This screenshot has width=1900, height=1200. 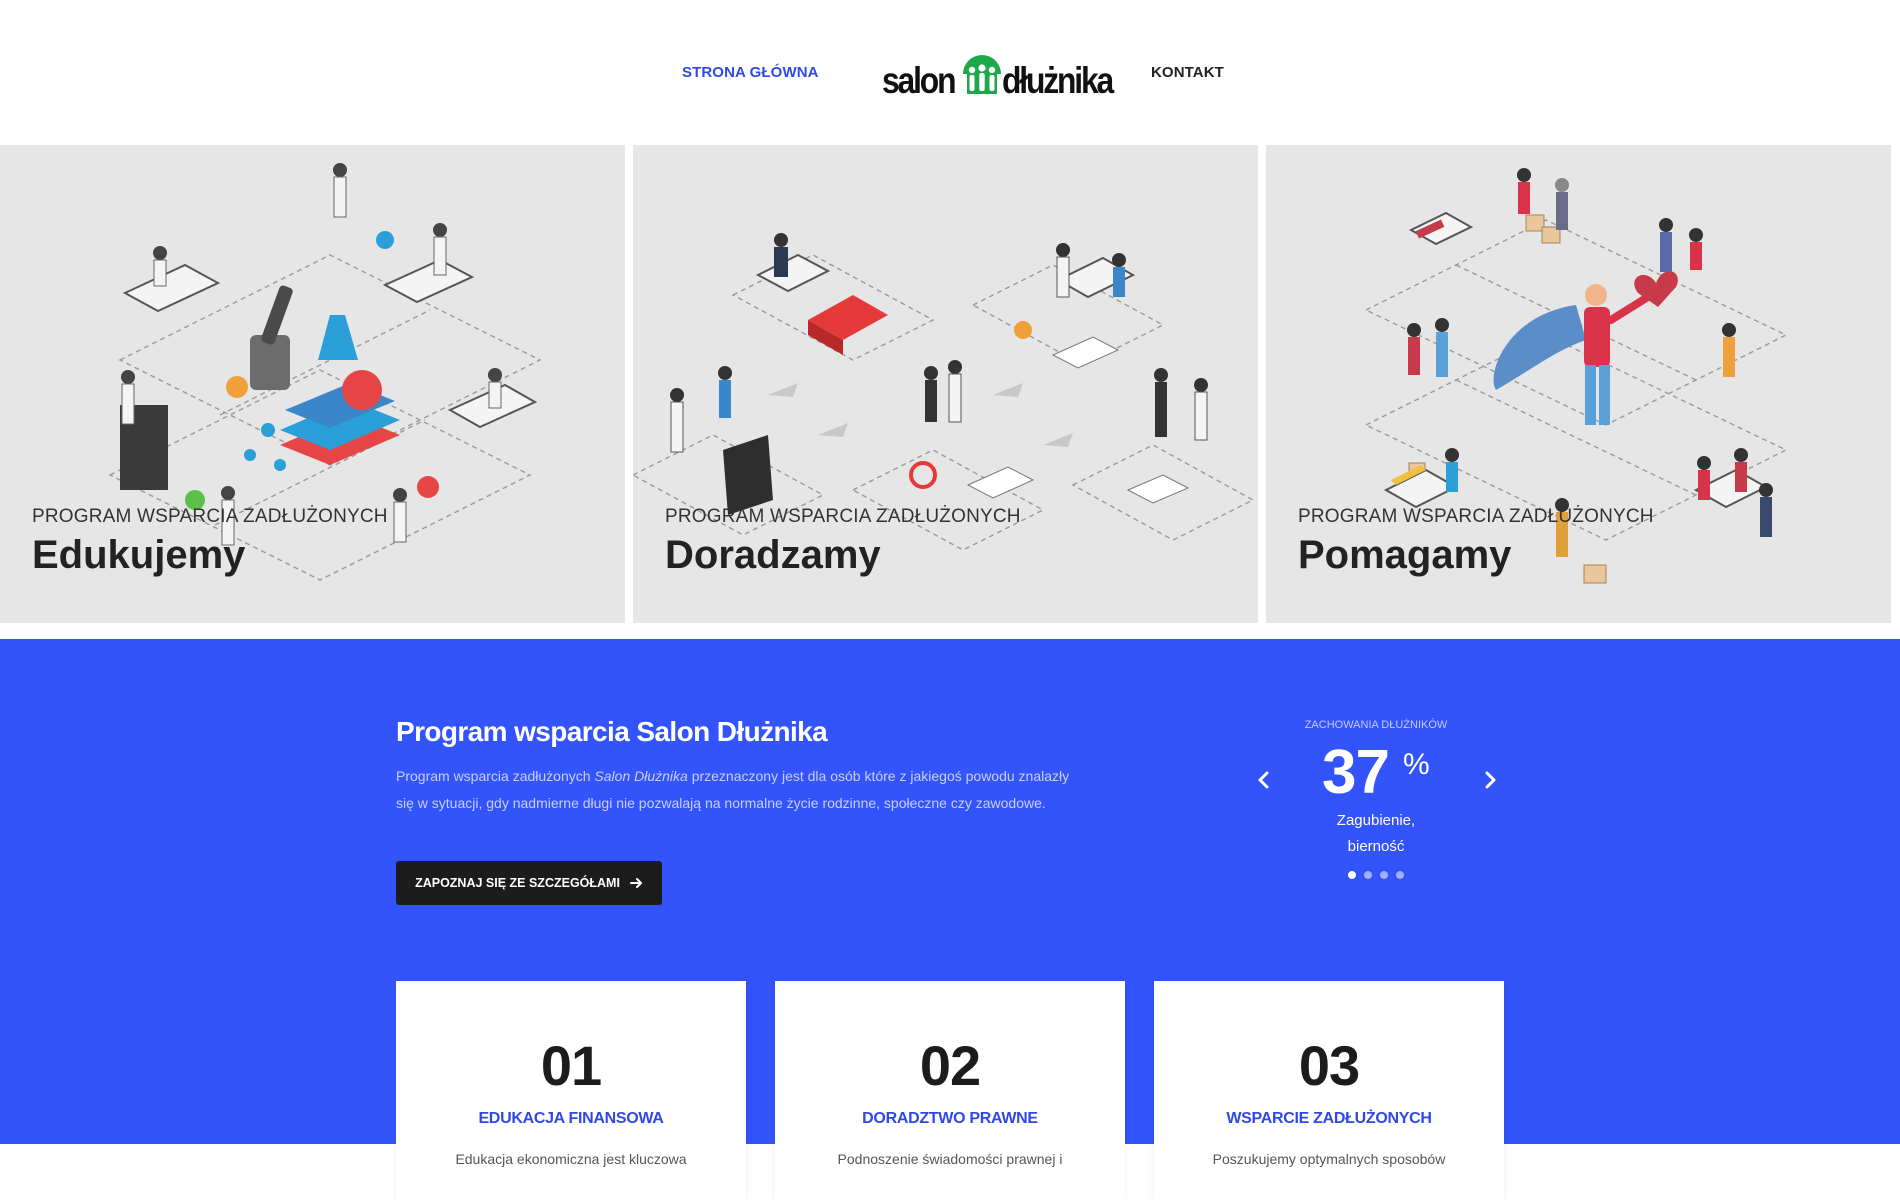 What do you see at coordinates (1376, 833) in the screenshot?
I see `stat-caption: Zagubienie, bierność` at bounding box center [1376, 833].